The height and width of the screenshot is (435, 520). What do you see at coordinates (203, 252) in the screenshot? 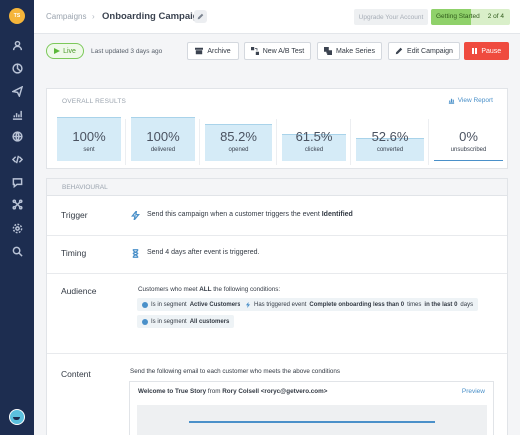
I see `timing-text: Send 4 days after event is triggered.` at bounding box center [203, 252].